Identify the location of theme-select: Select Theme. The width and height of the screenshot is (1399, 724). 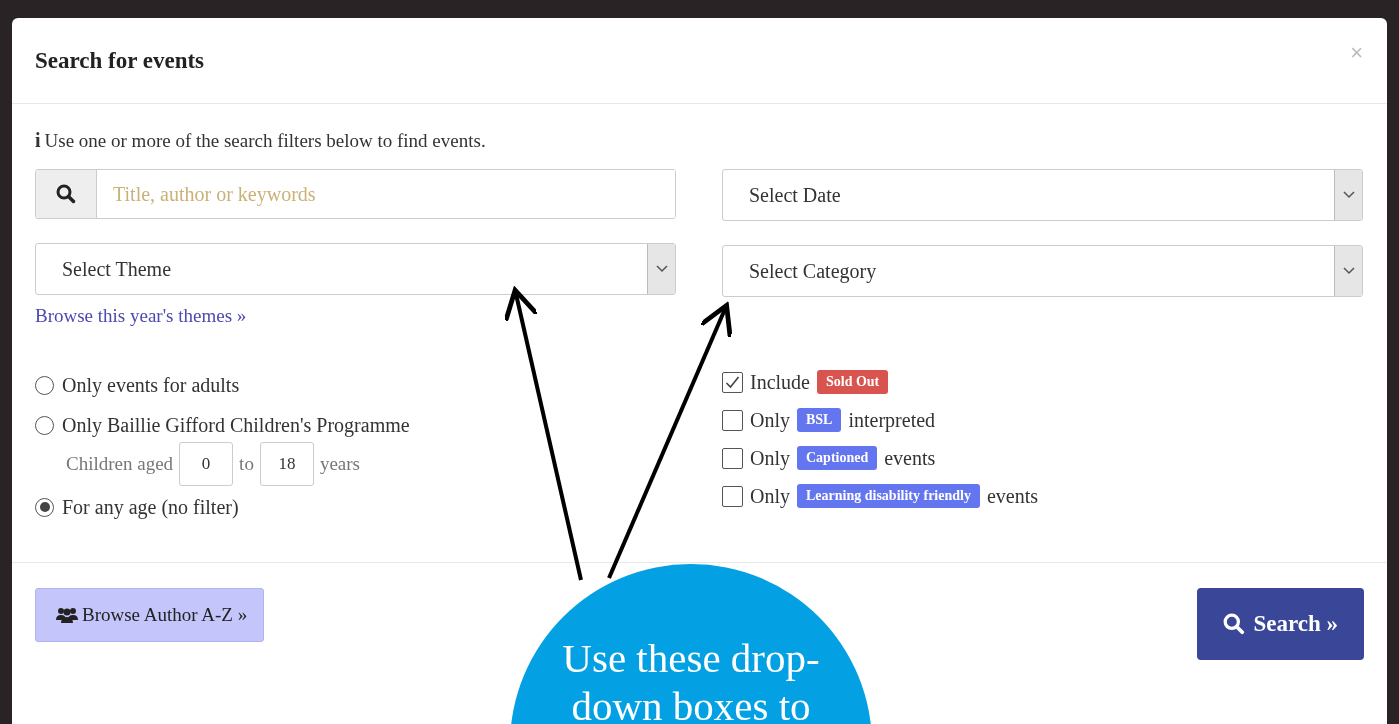
(355, 269).